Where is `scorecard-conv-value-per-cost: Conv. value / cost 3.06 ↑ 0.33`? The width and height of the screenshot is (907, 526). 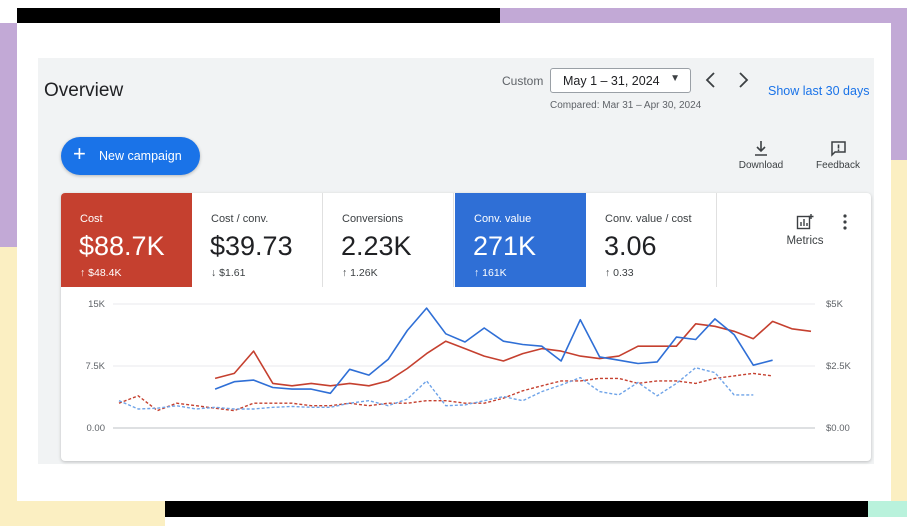
scorecard-conv-value-per-cost: Conv. value / cost 3.06 ↑ 0.33 is located at coordinates (651, 240).